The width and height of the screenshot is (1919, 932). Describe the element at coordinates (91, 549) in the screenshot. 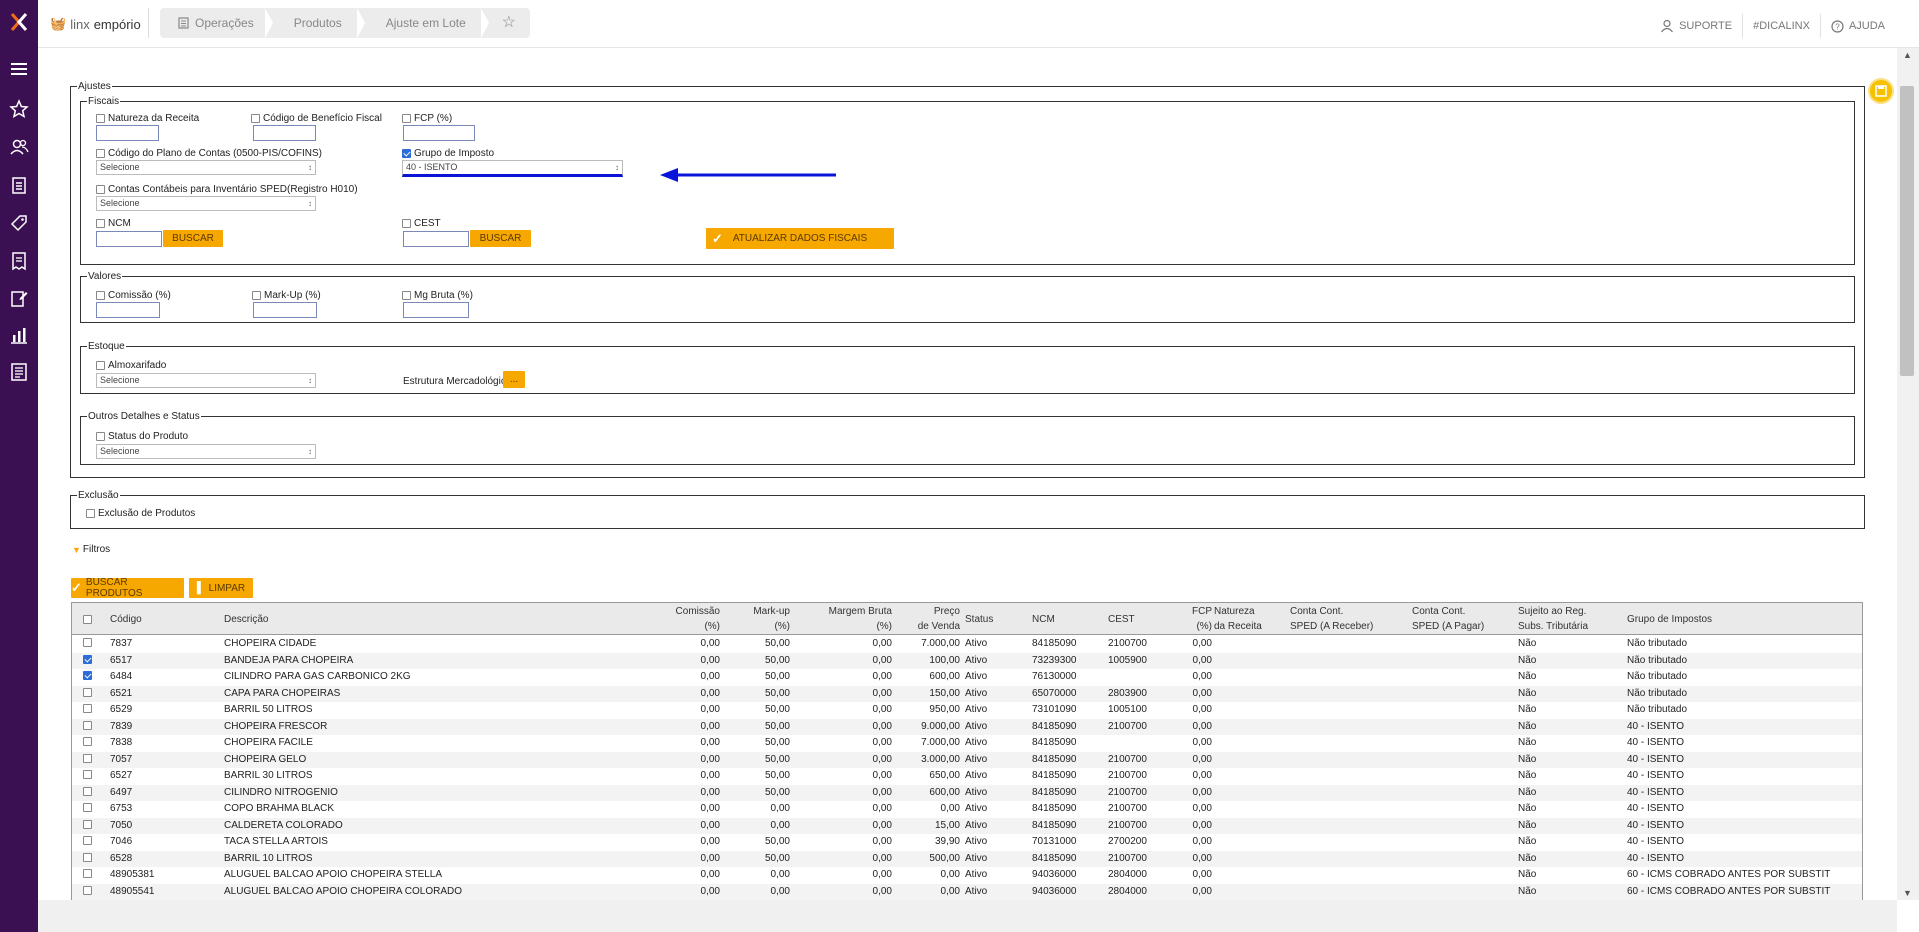

I see `filtros-toggle: ▼ Filtros` at that location.